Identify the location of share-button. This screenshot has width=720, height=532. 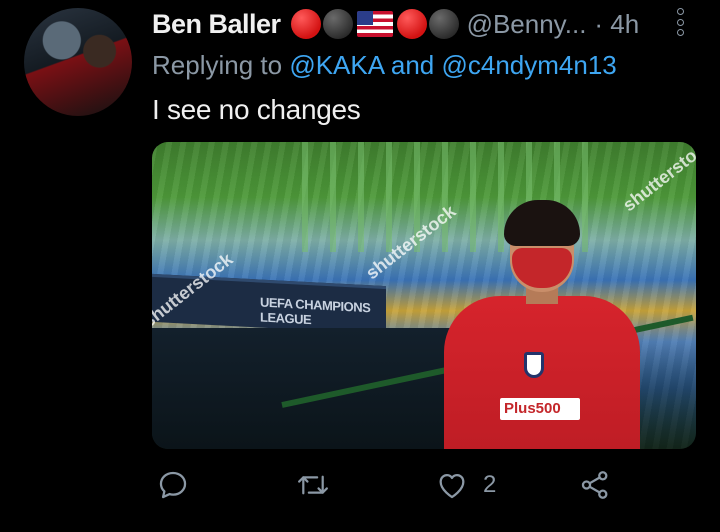
(595, 485).